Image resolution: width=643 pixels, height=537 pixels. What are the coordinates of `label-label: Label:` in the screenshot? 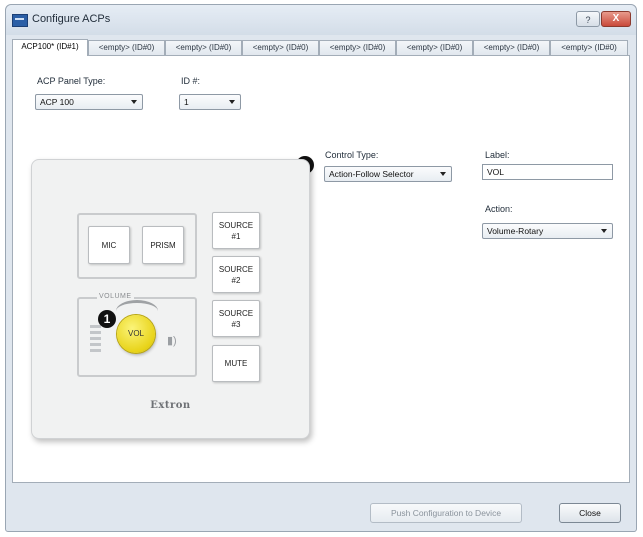 It's located at (497, 155).